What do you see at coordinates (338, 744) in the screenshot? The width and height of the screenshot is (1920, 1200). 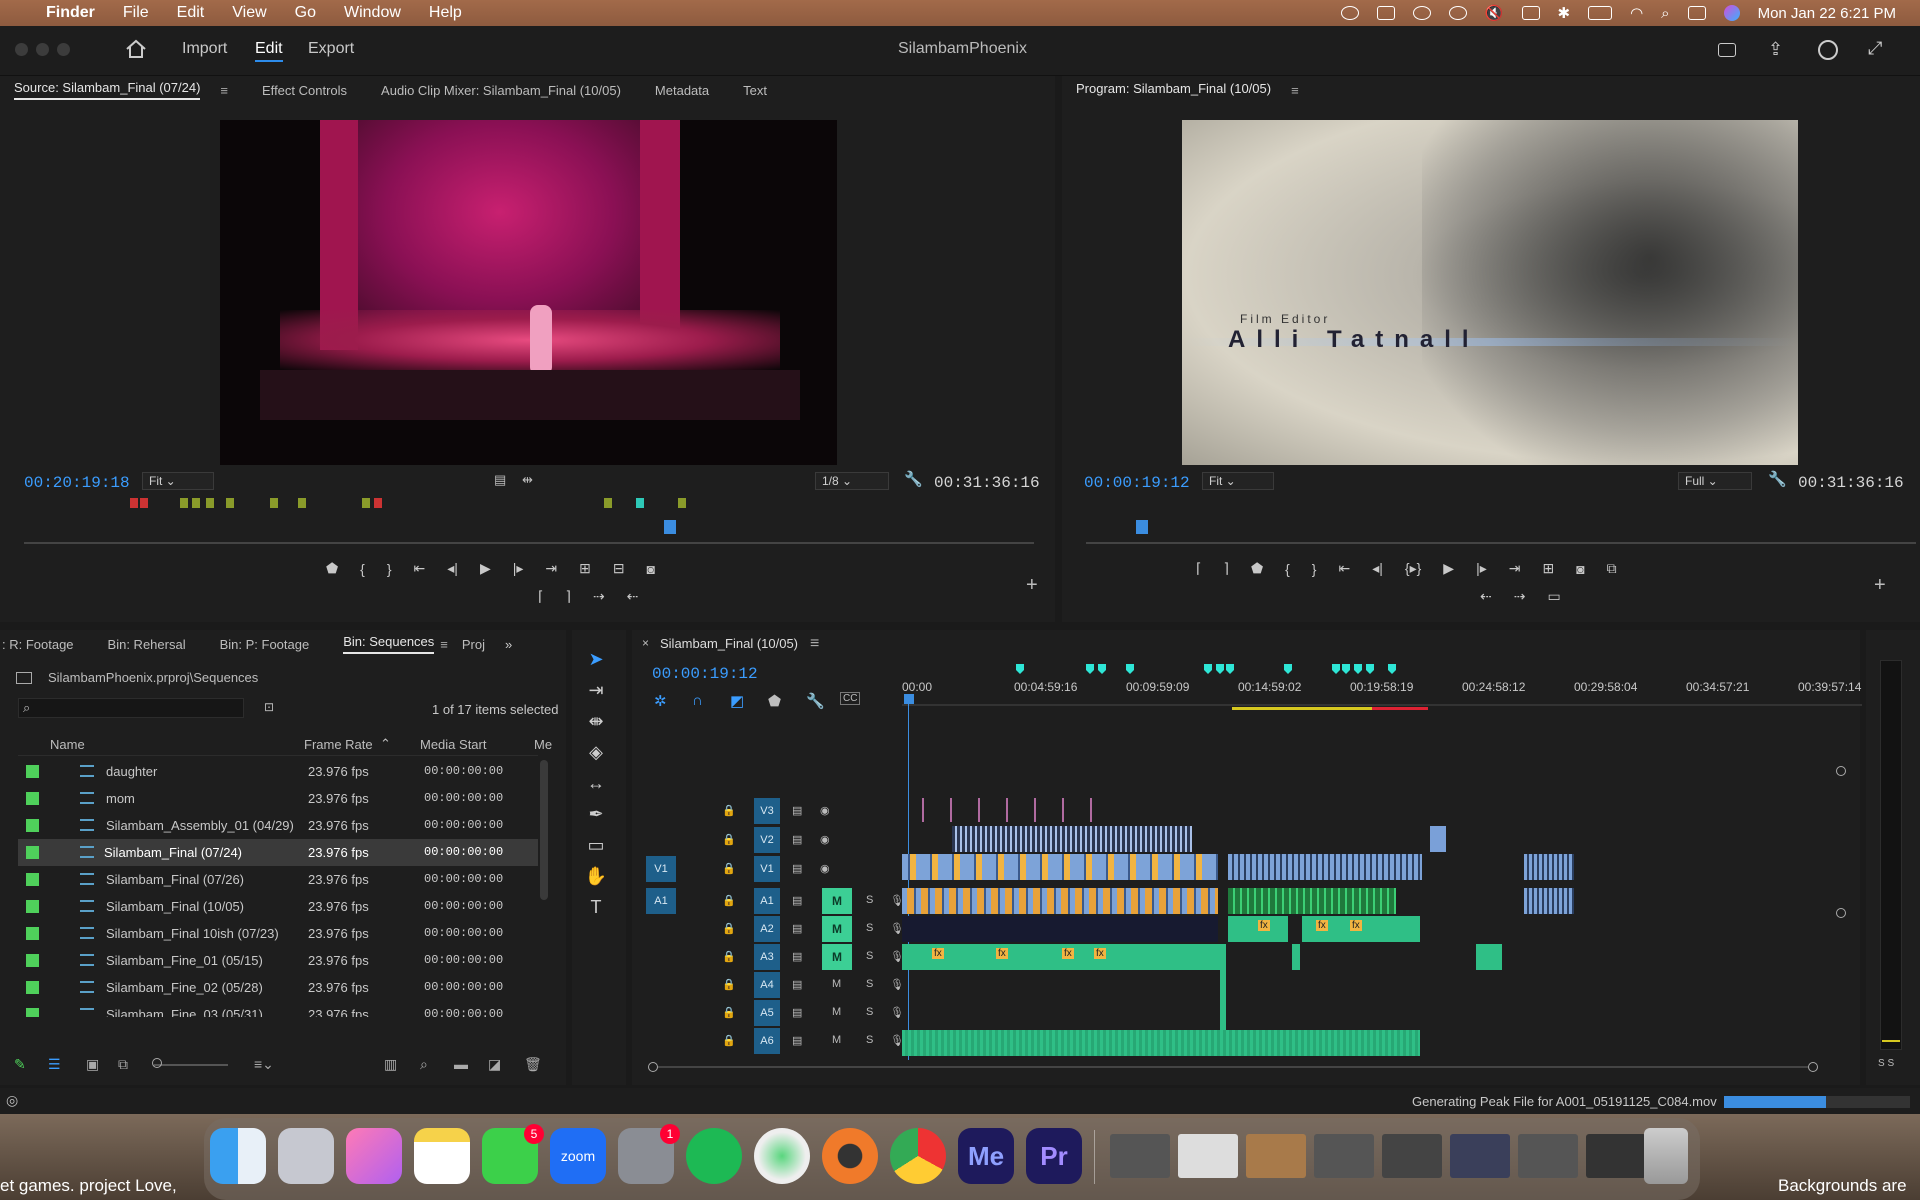 I see `col-frame-rate: Frame Rate` at bounding box center [338, 744].